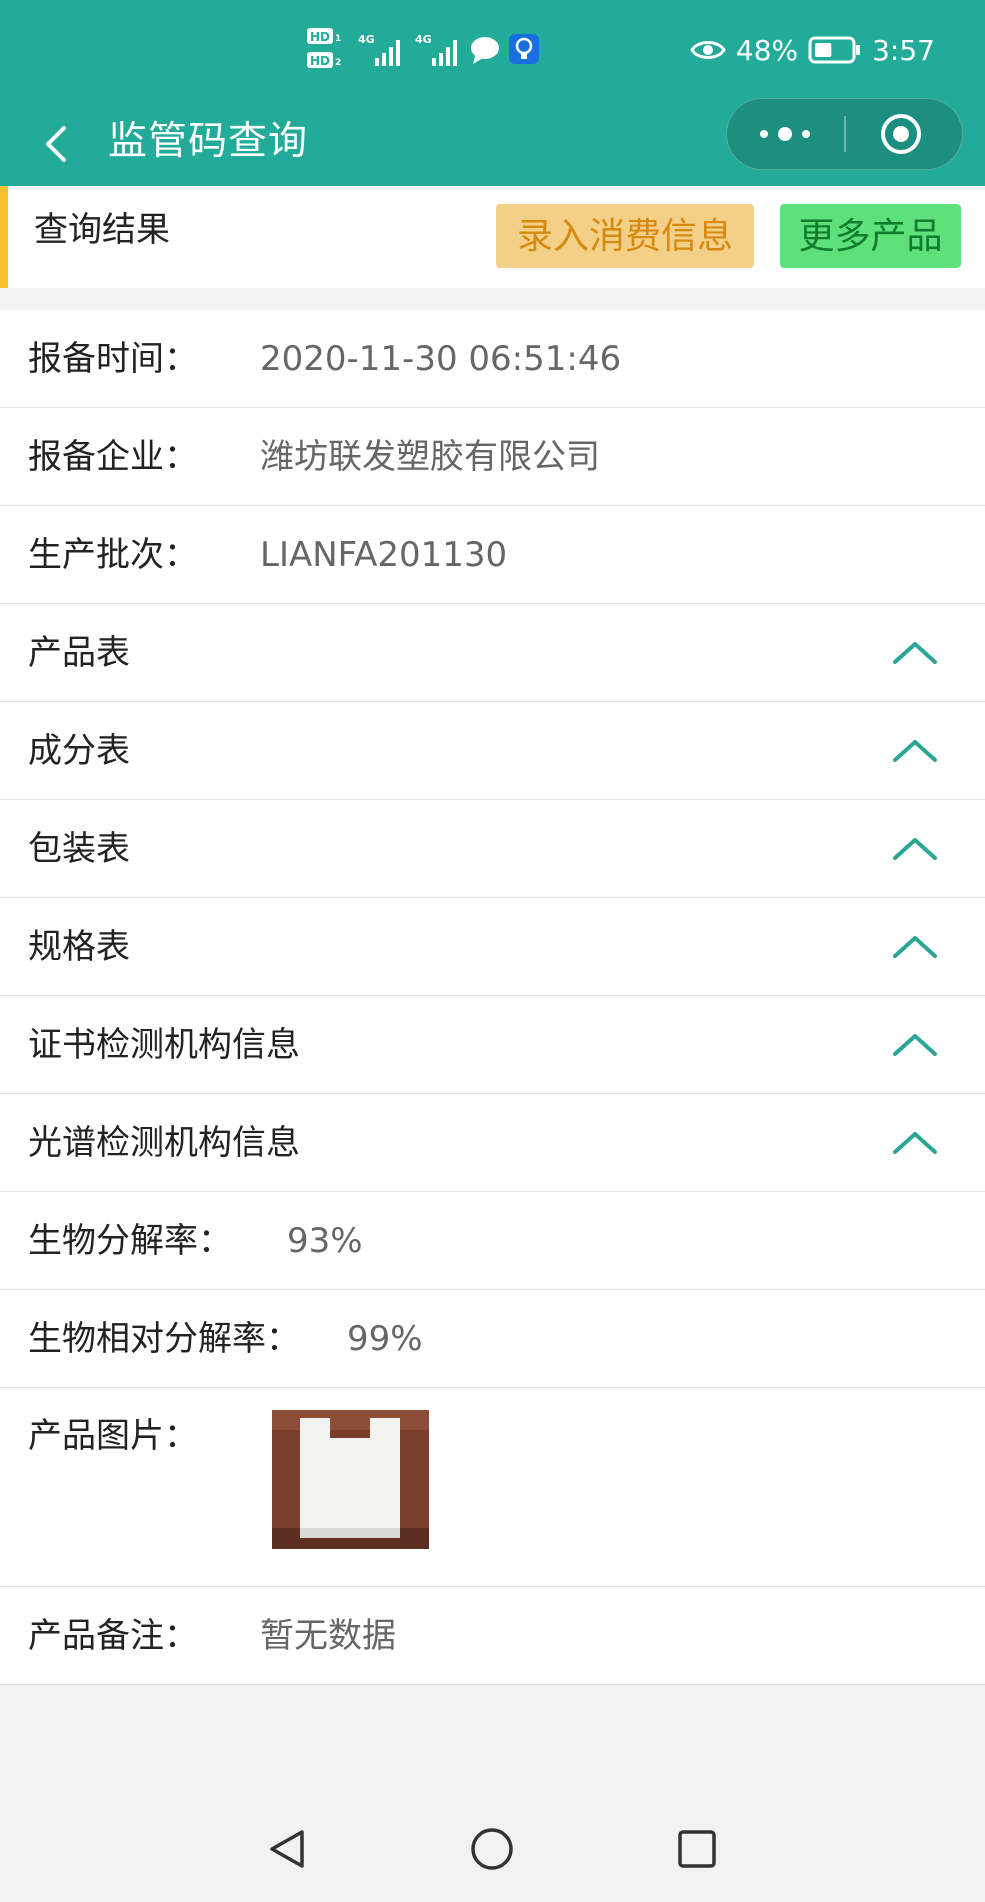  Describe the element at coordinates (423, 48) in the screenshot. I see `sim-signal-icons: HD 1 HD 2 4G 4G` at that location.